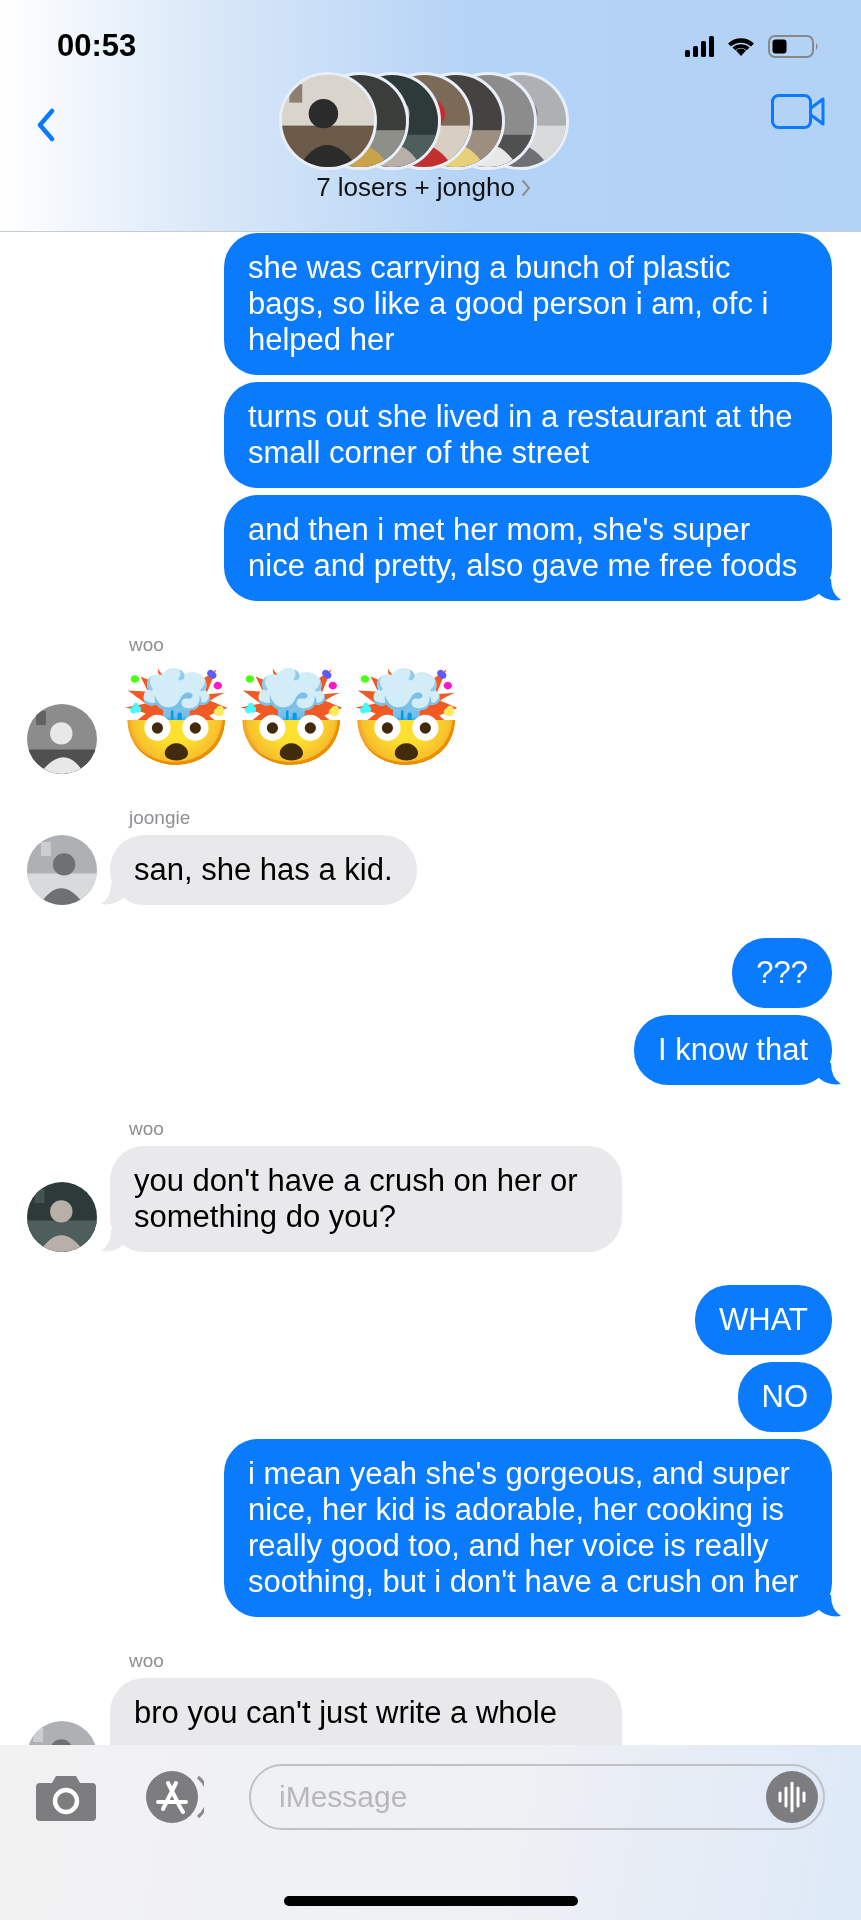  Describe the element at coordinates (263, 870) in the screenshot. I see `message-bubble: san, she has a kid.` at that location.